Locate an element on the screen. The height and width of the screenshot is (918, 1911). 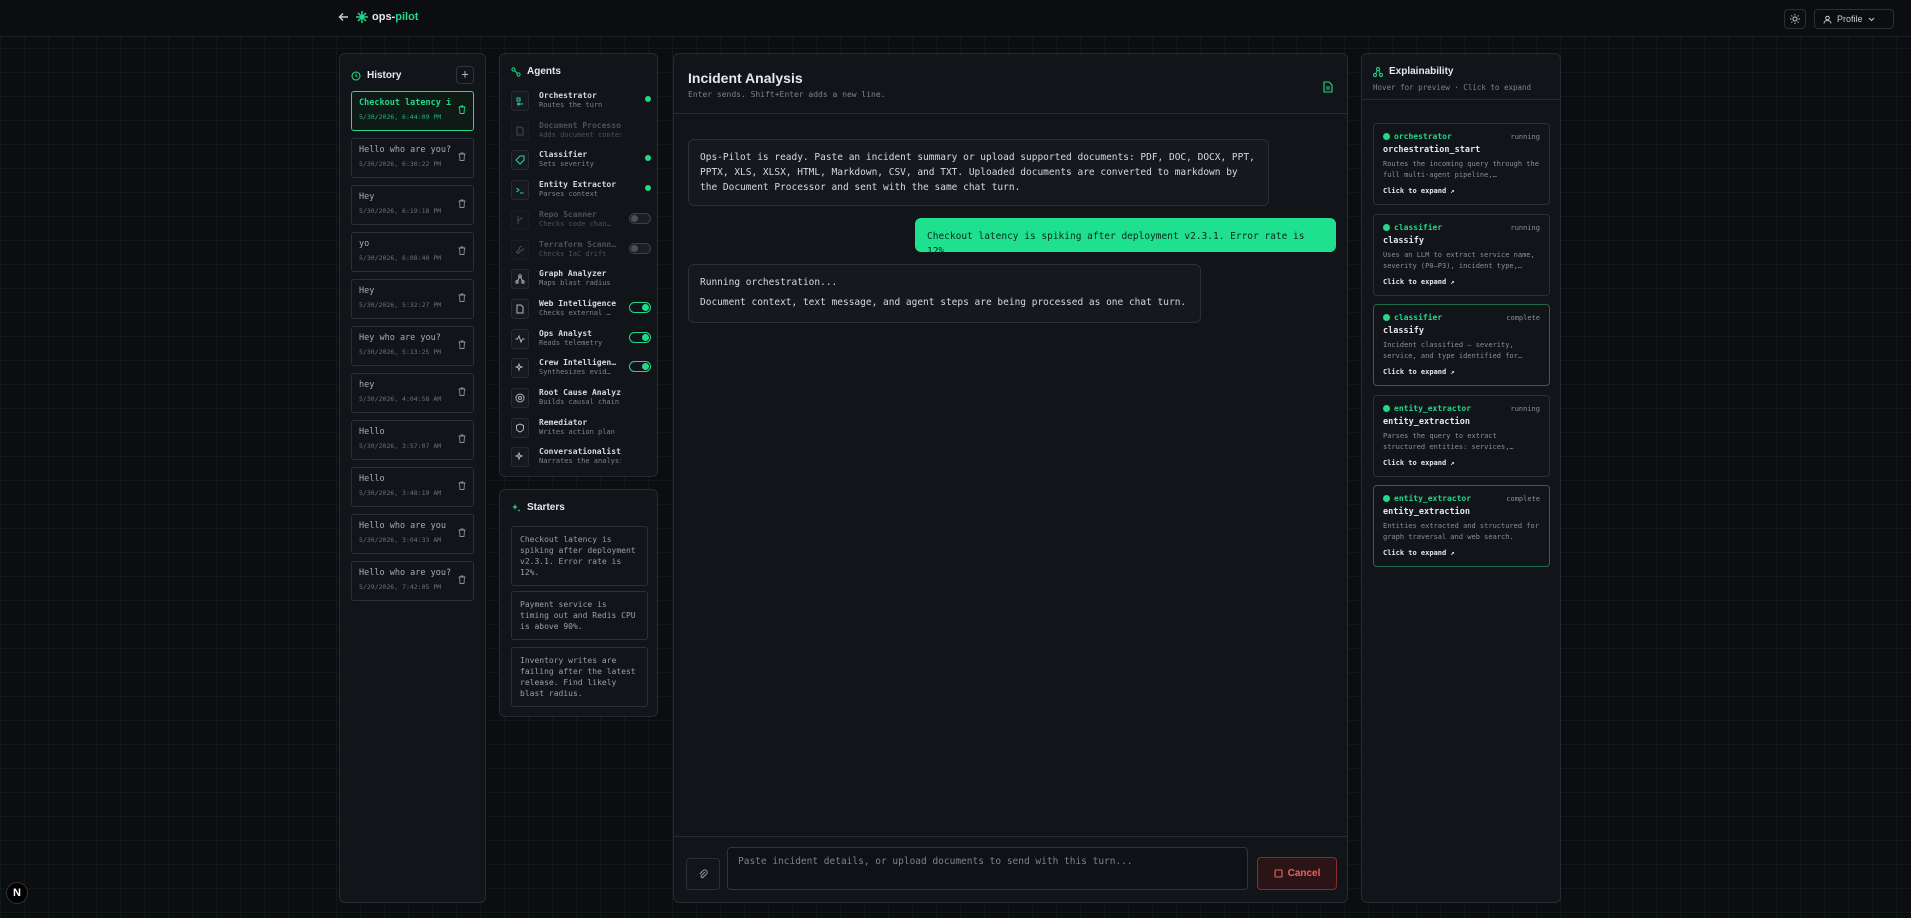
step-agent: orchestrator is located at coordinates (1417, 136).